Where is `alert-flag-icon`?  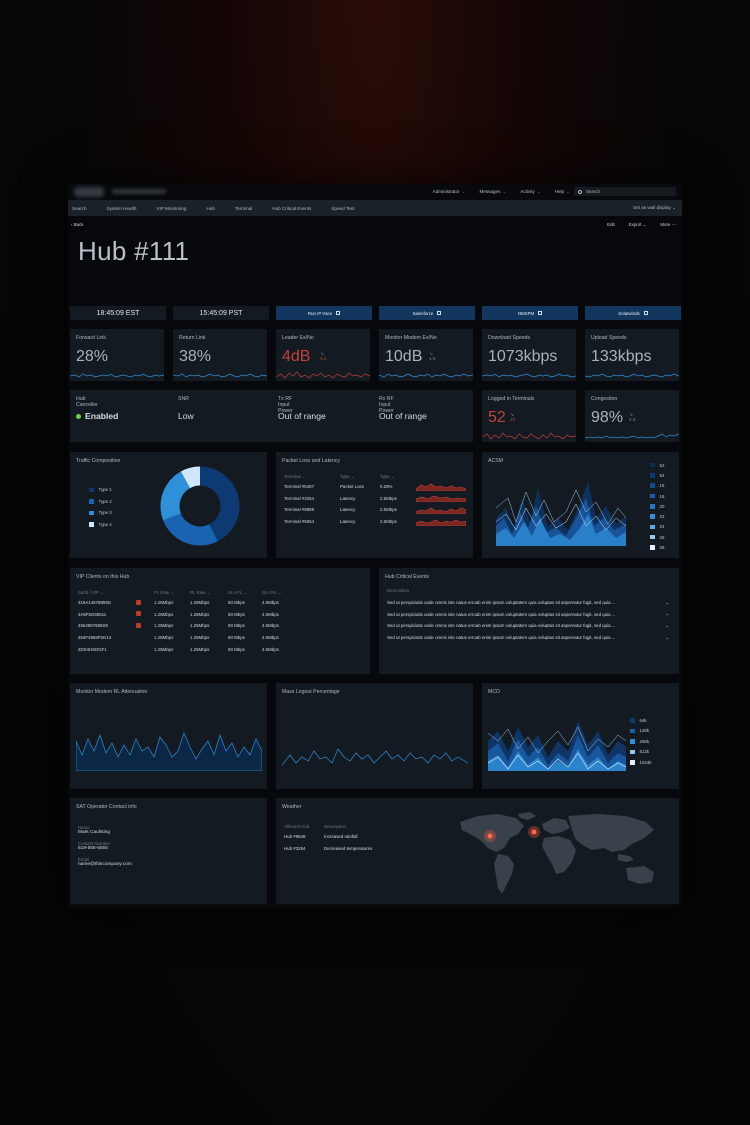
alert-flag-icon is located at coordinates (138, 602).